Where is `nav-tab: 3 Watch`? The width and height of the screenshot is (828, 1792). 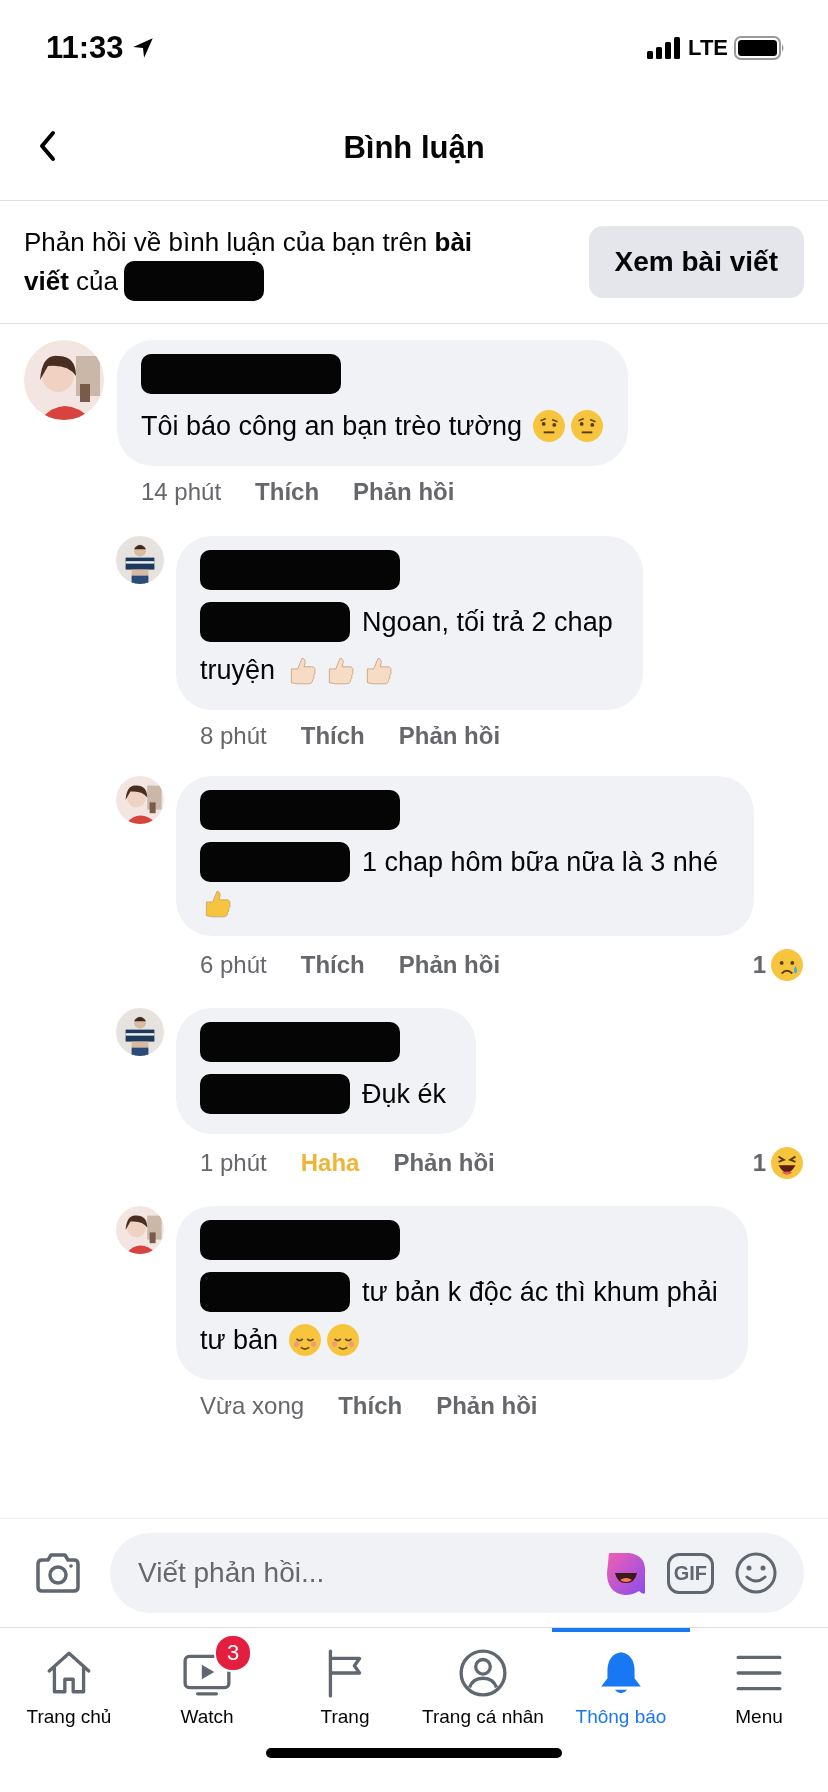 nav-tab: 3 Watch is located at coordinates (207, 1684).